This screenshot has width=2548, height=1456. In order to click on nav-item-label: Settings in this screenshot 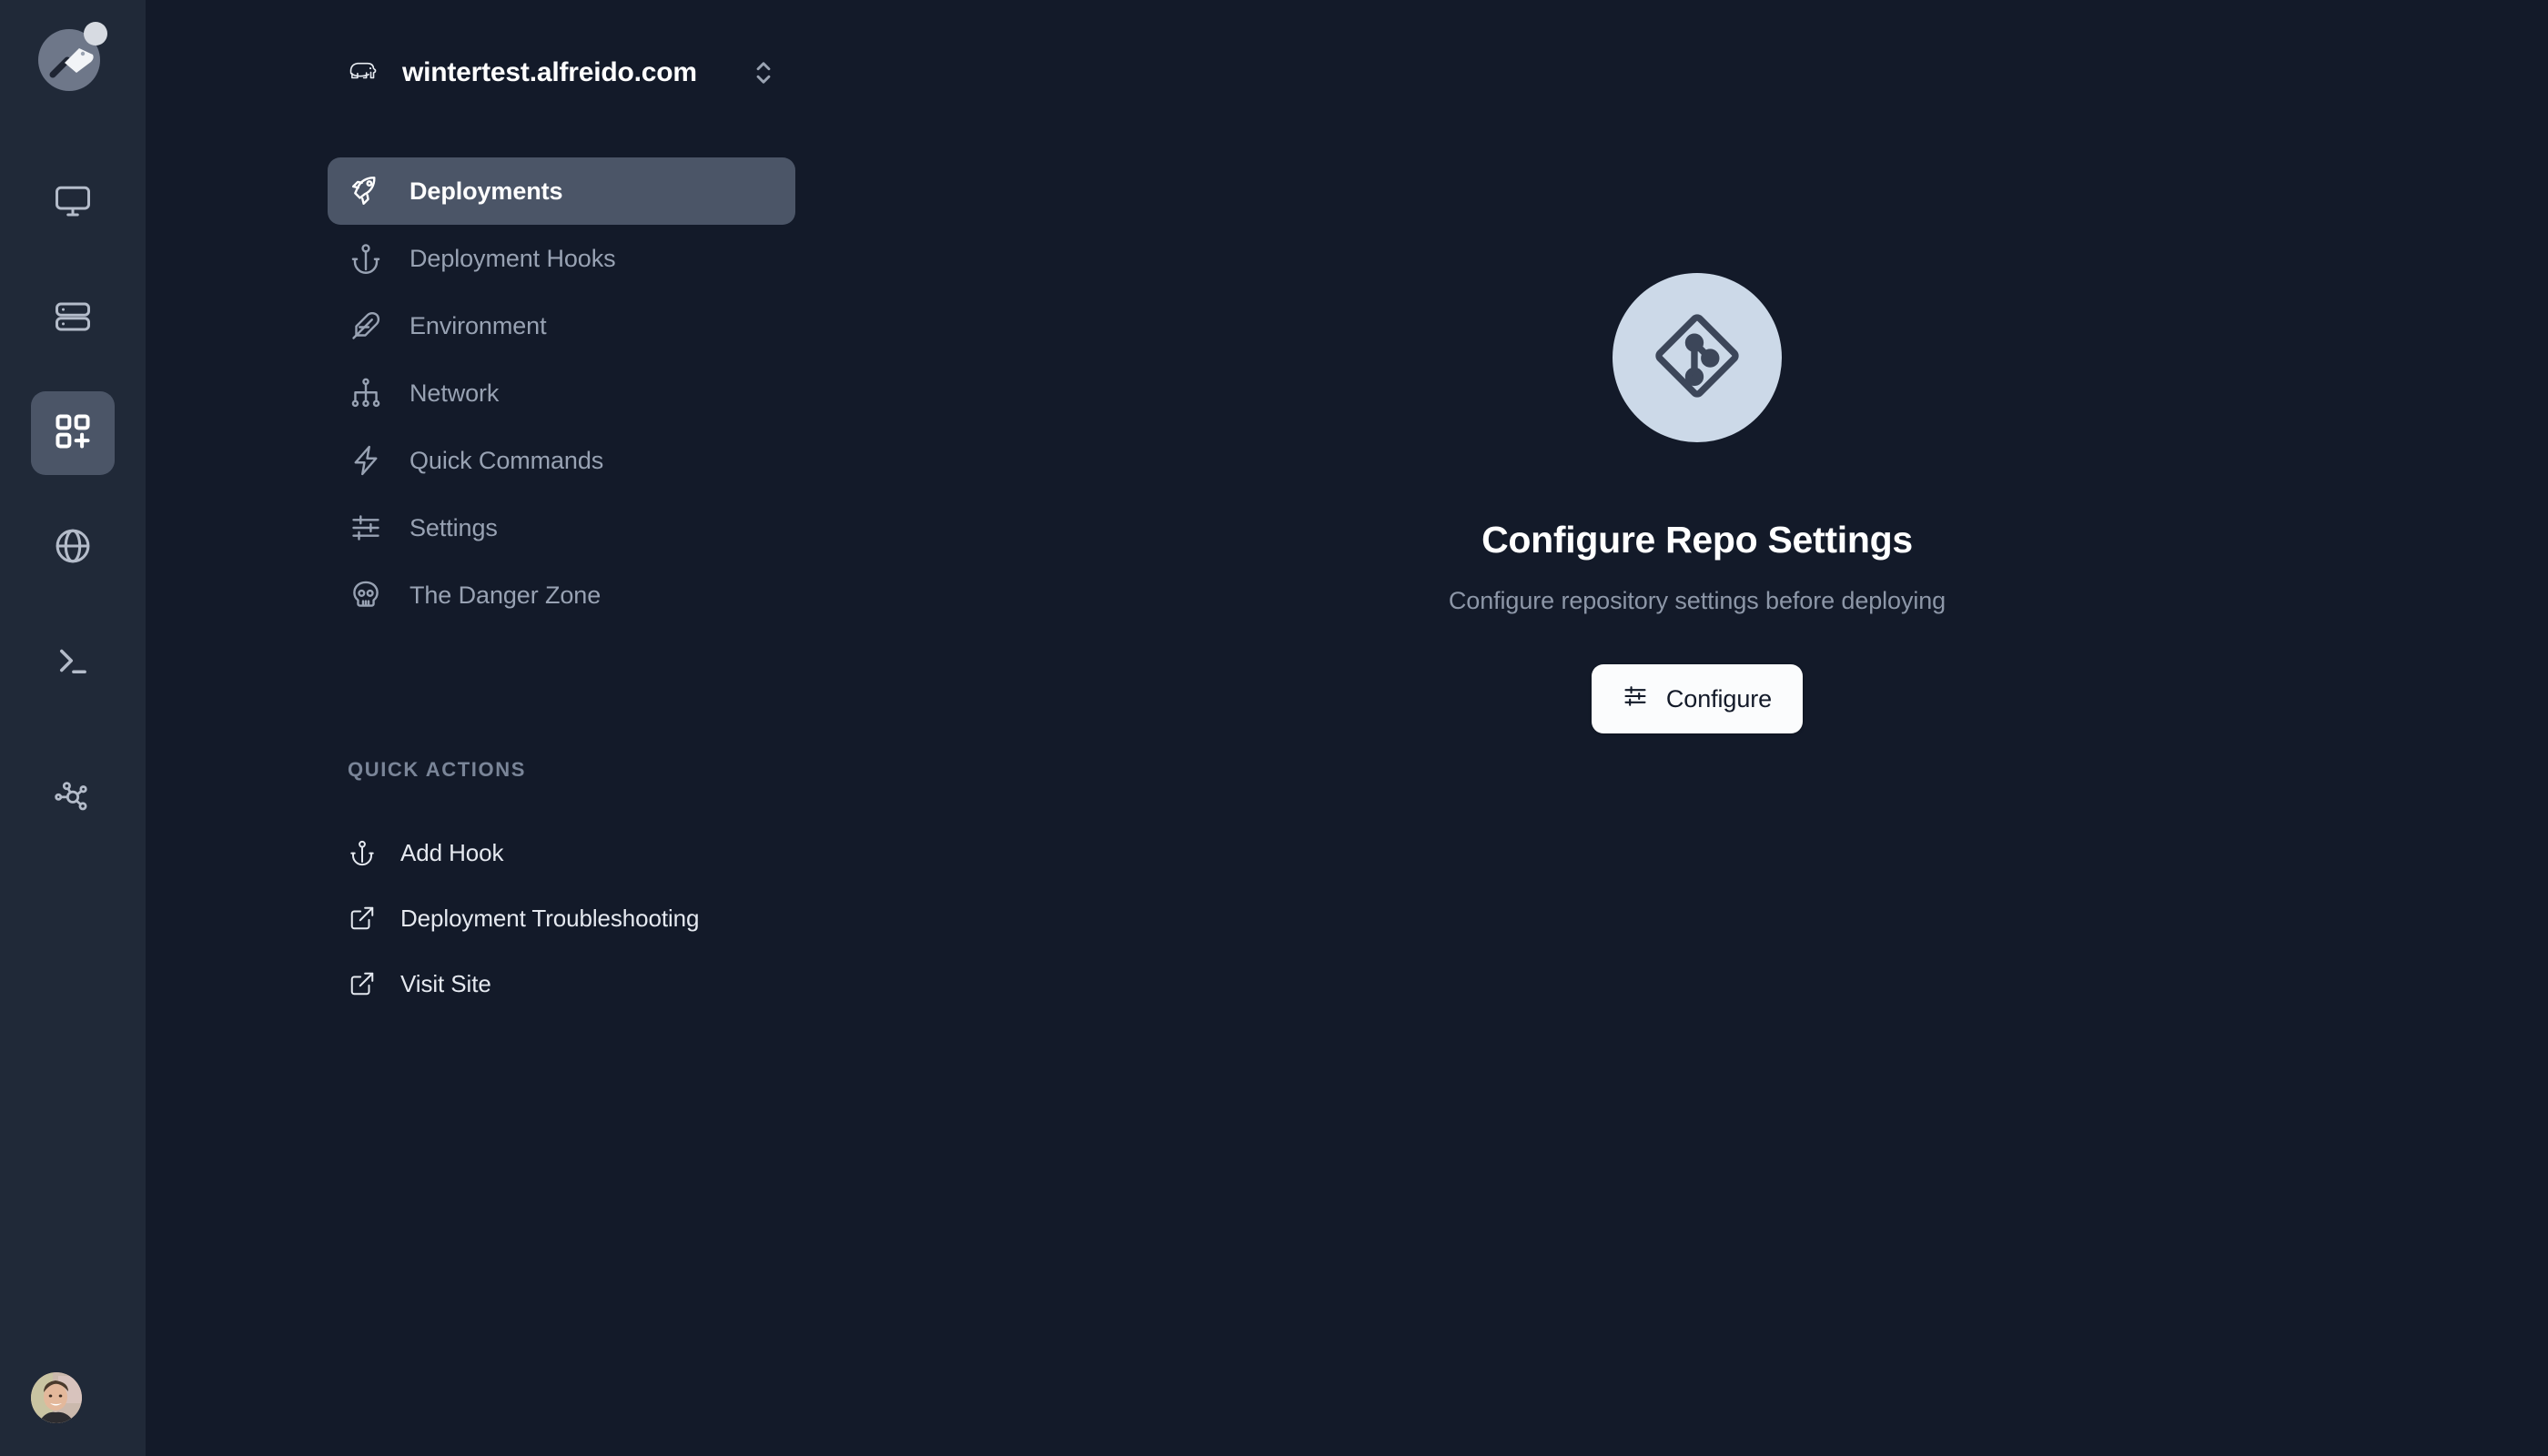, I will do `click(454, 527)`.